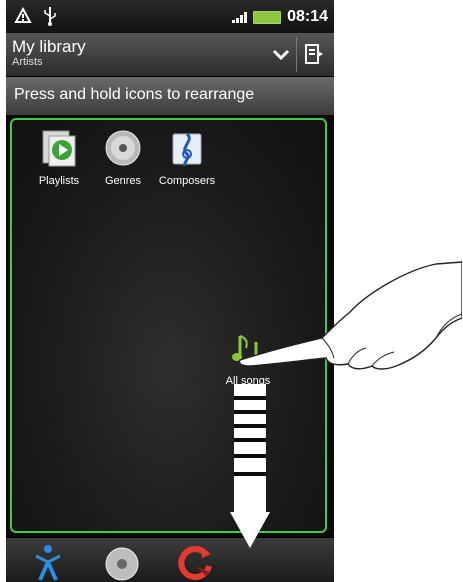  I want to click on tile-composers: Composers, so click(187, 157).